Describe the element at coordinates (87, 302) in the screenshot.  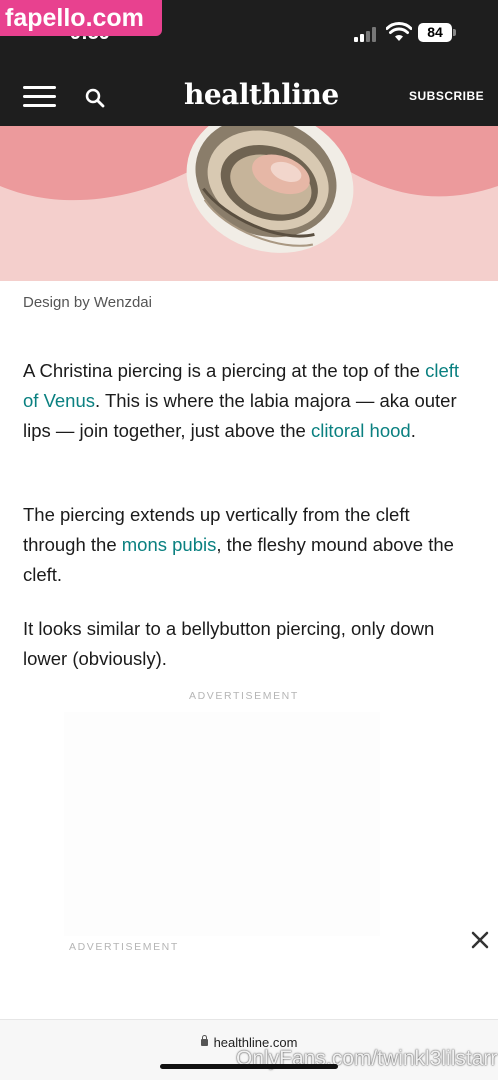
I see `image-caption: Design by Wenzdai` at that location.